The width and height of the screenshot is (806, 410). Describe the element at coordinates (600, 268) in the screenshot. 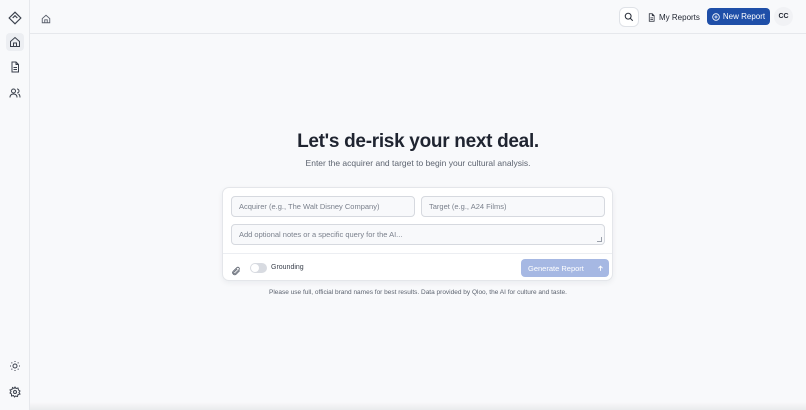

I see `arrow-up-icon` at that location.